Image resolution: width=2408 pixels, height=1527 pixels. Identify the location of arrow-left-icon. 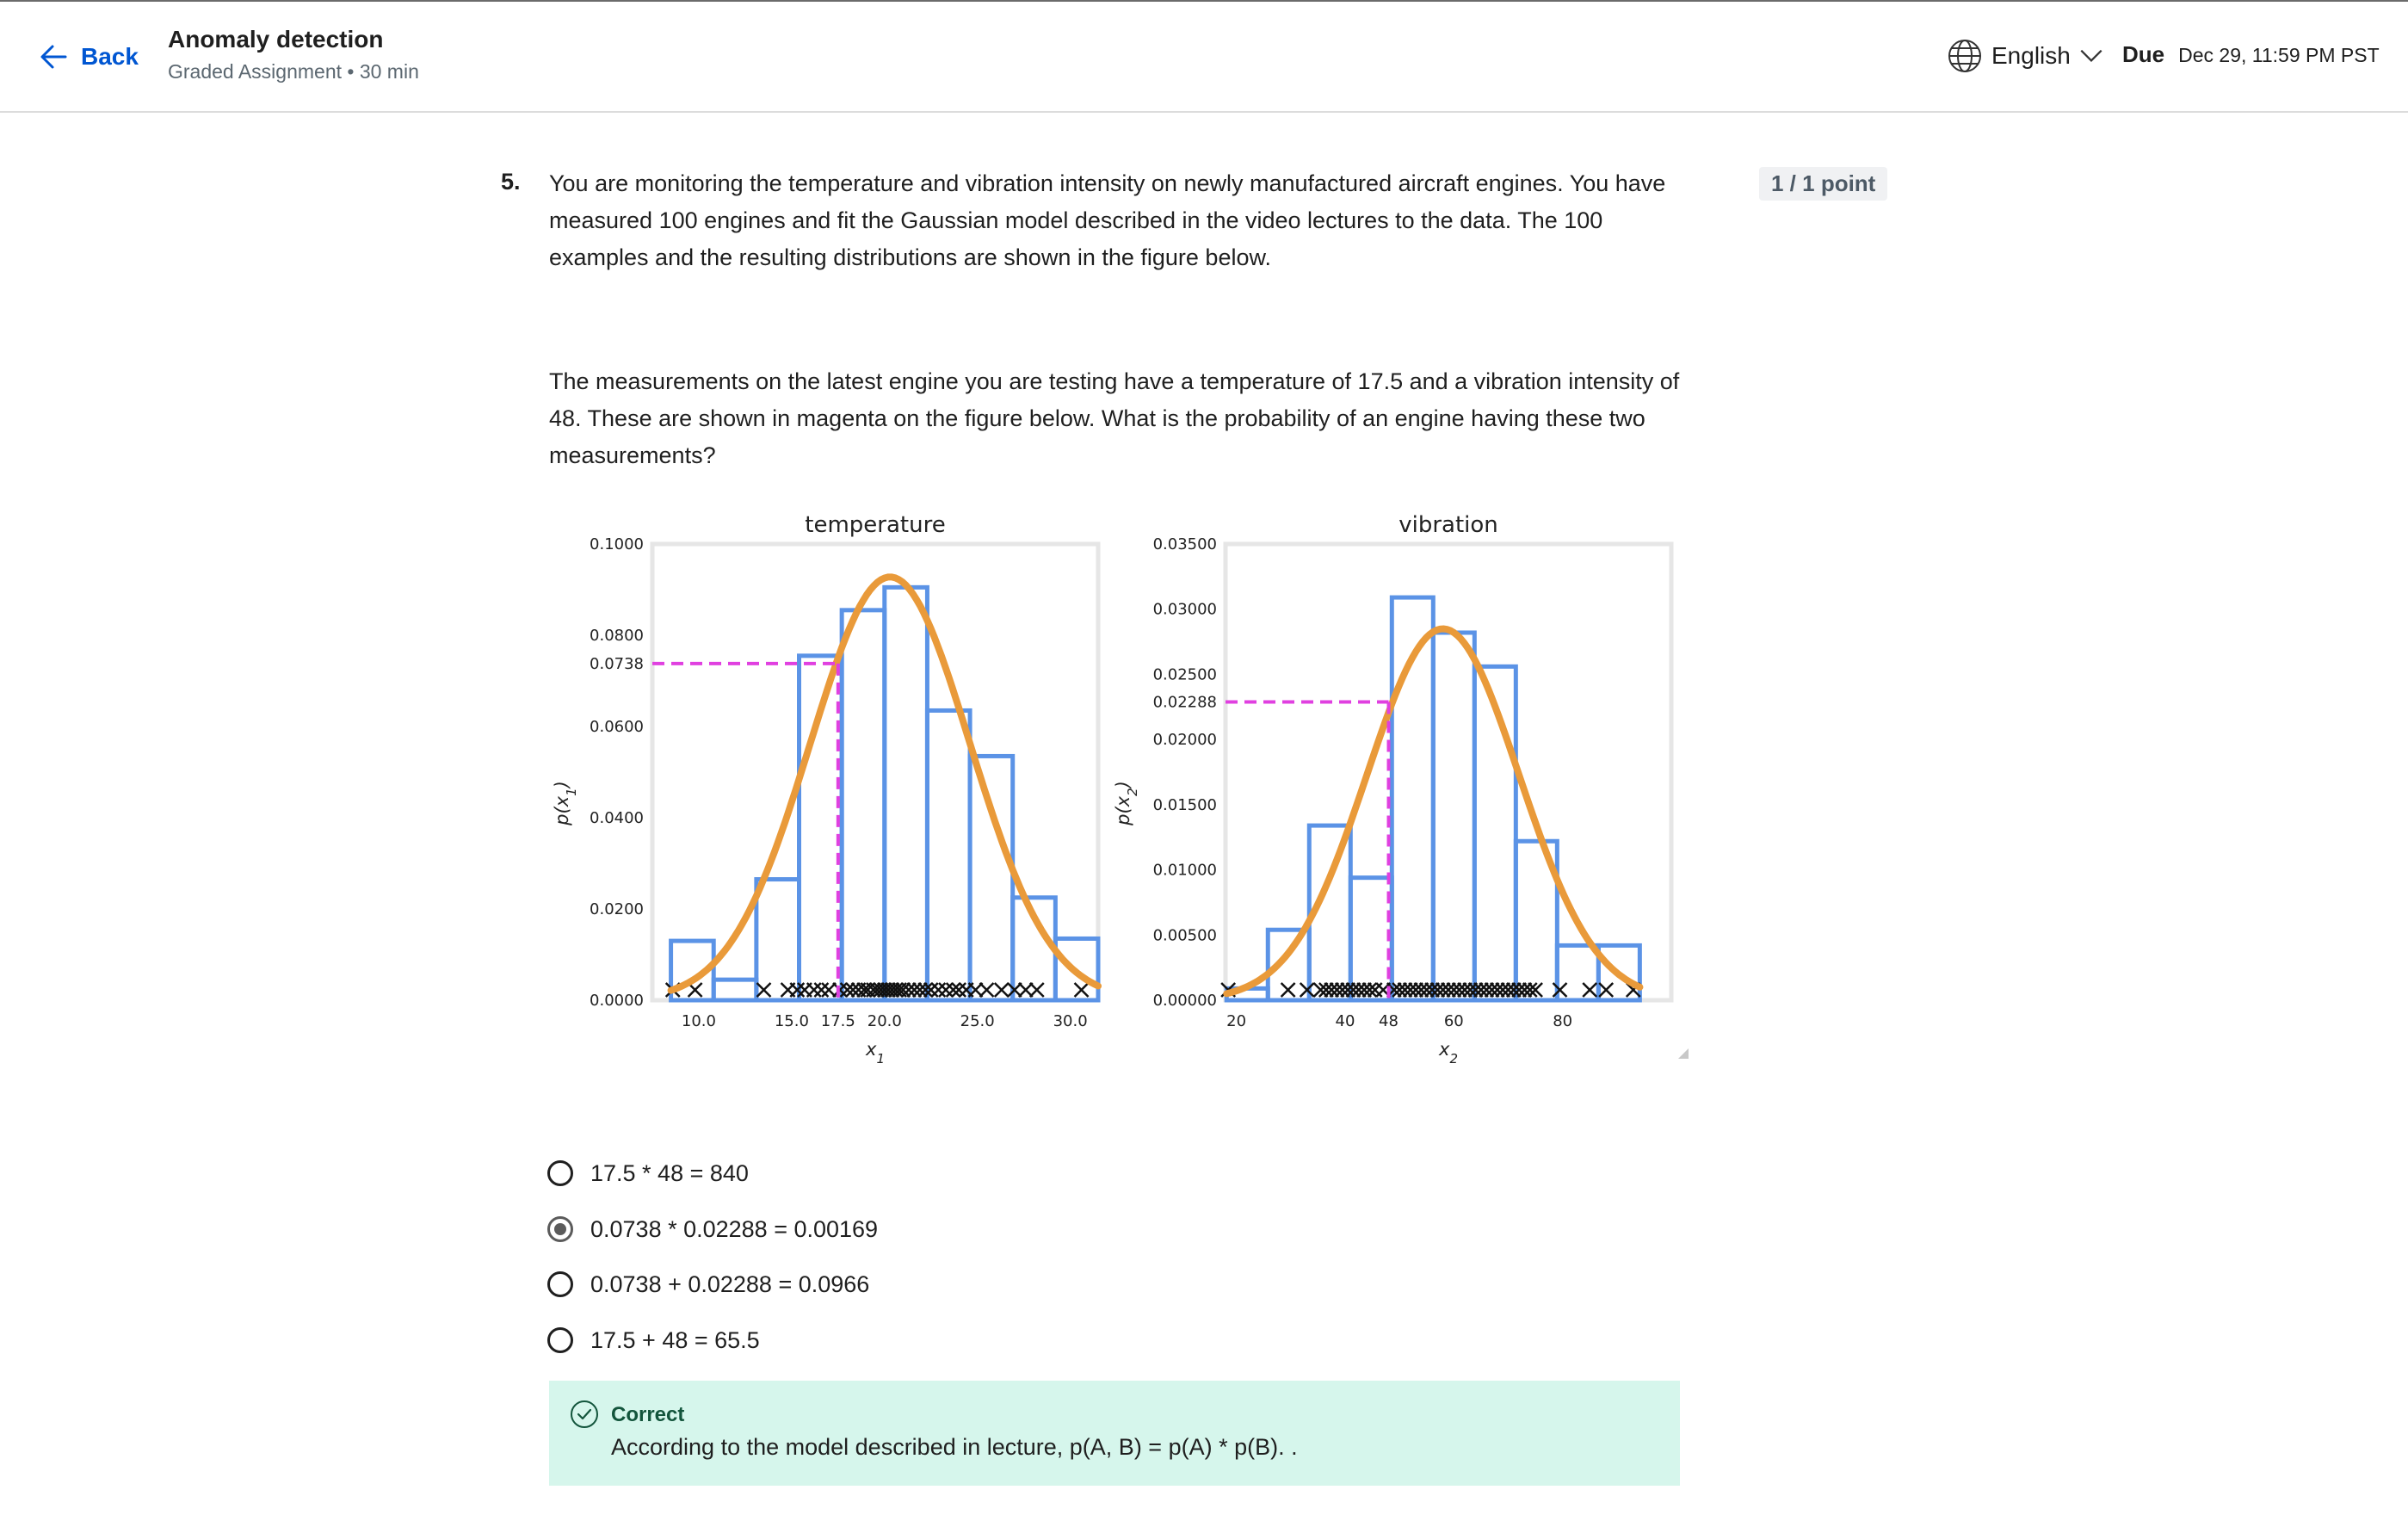
(54, 57).